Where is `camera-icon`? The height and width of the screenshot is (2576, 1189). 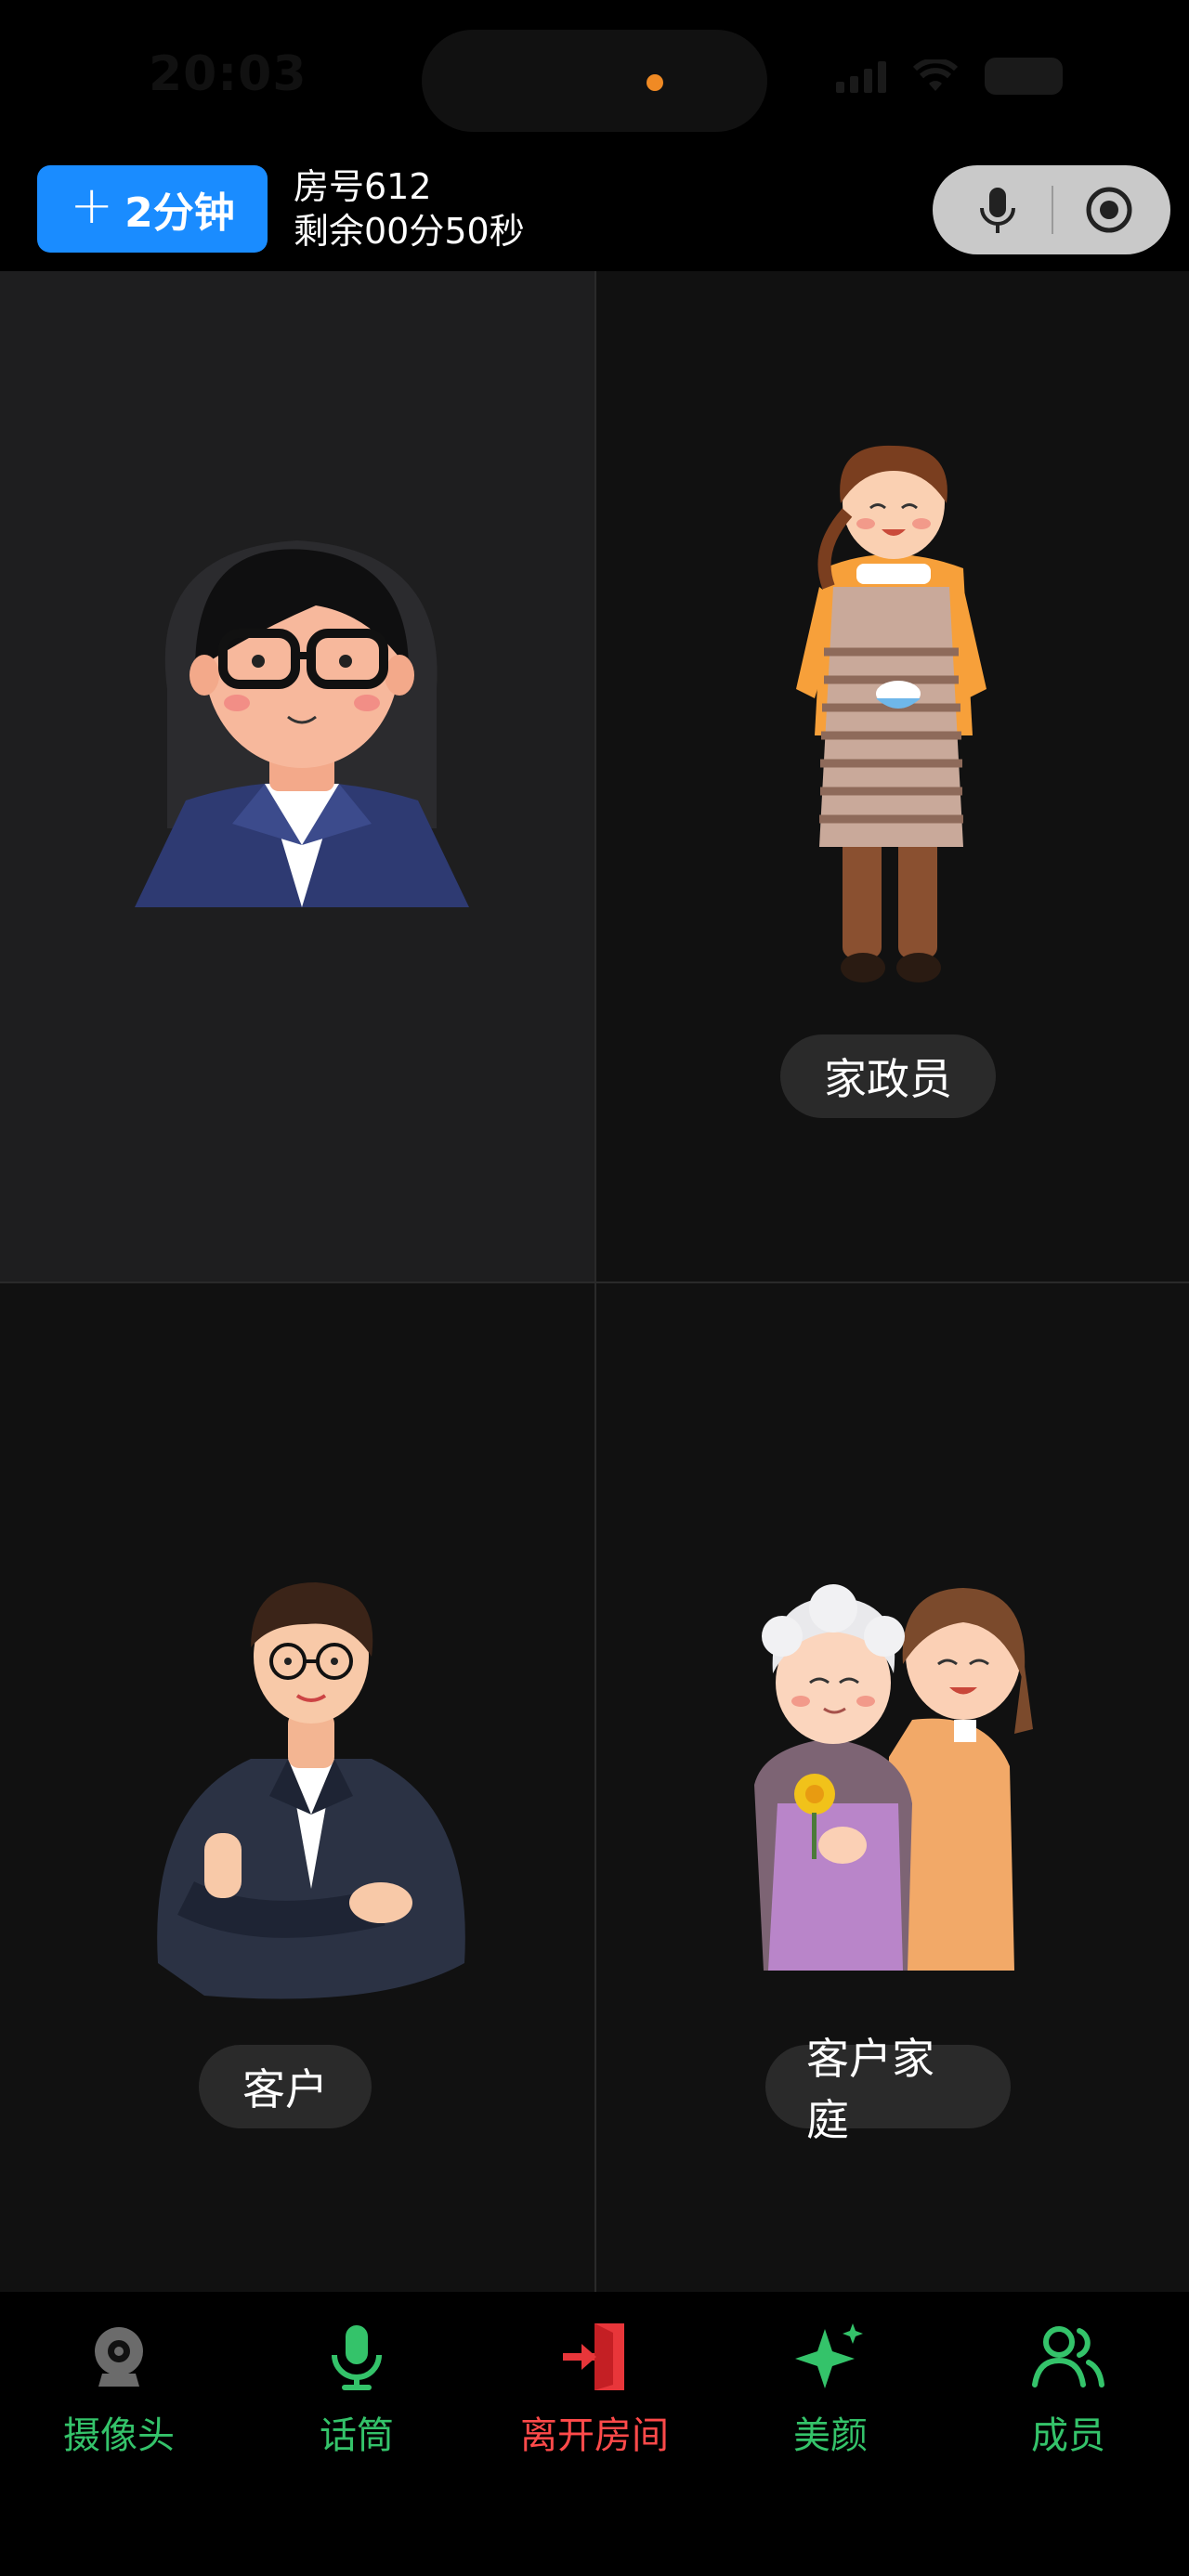
camera-icon is located at coordinates (119, 2357).